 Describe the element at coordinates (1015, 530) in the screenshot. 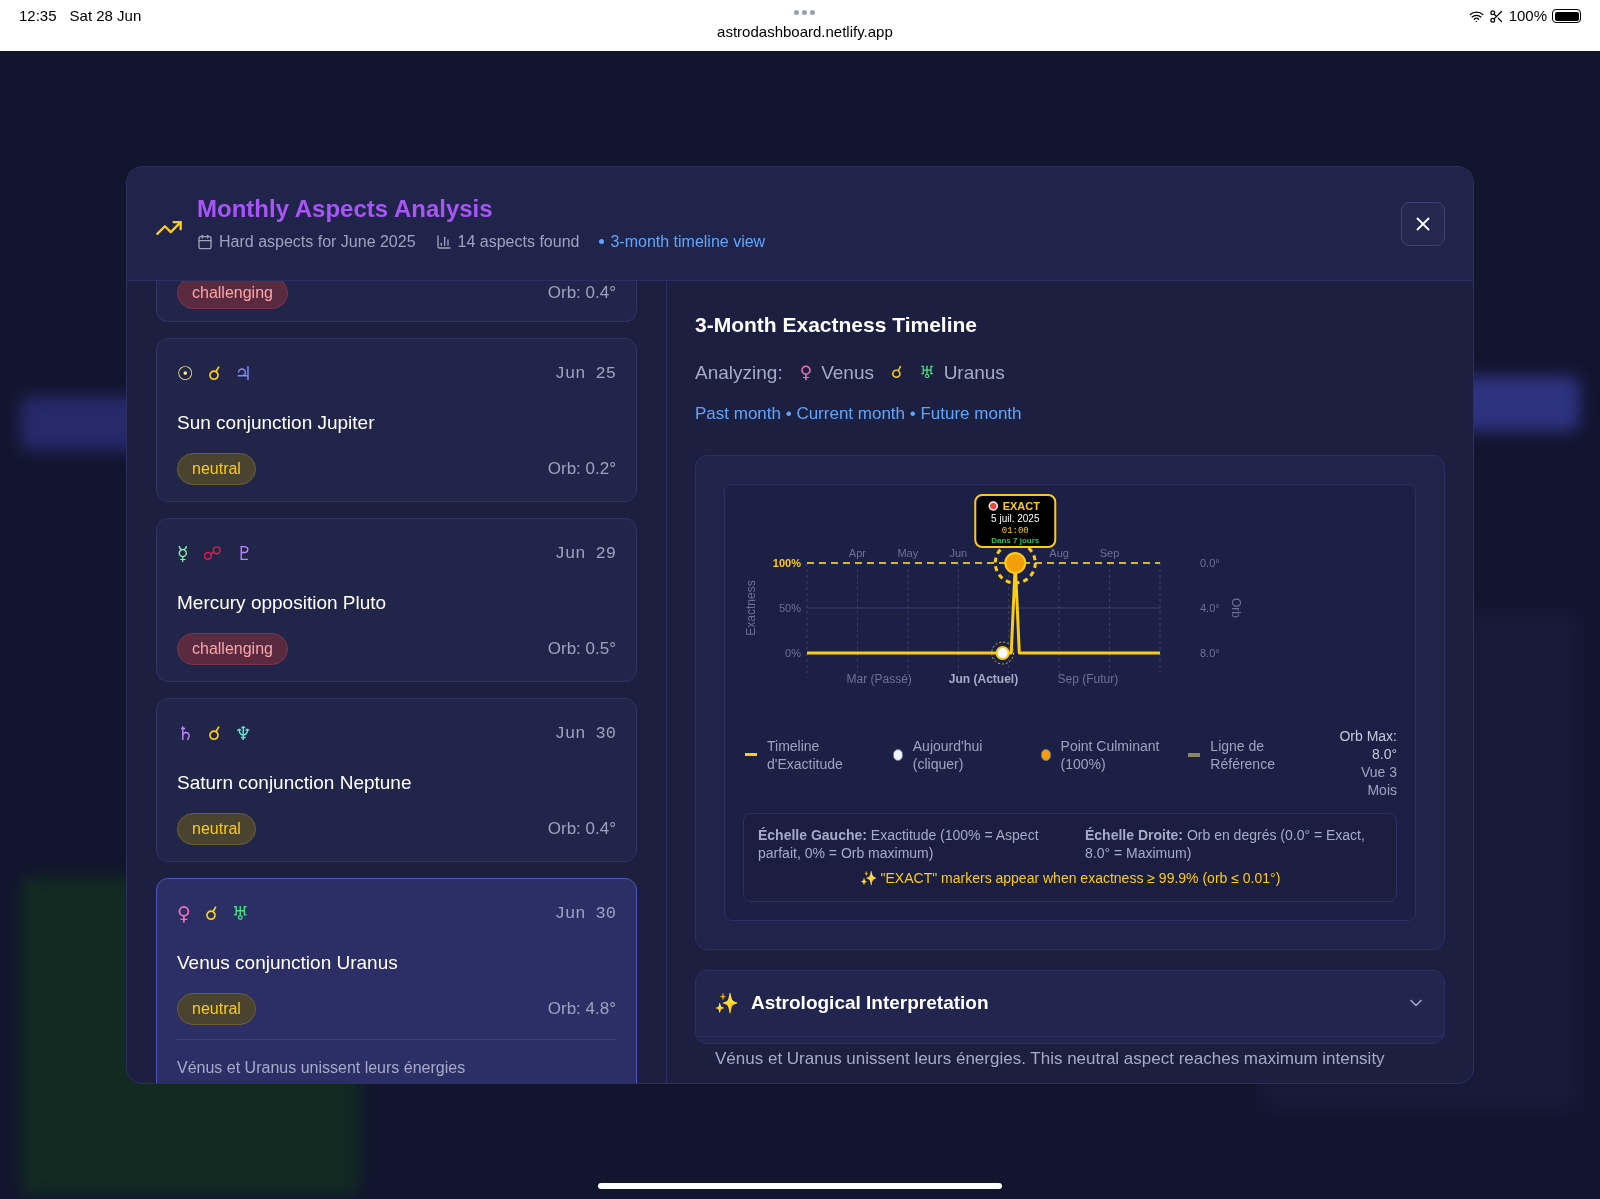

I see `tooltip-time: 01:00` at that location.